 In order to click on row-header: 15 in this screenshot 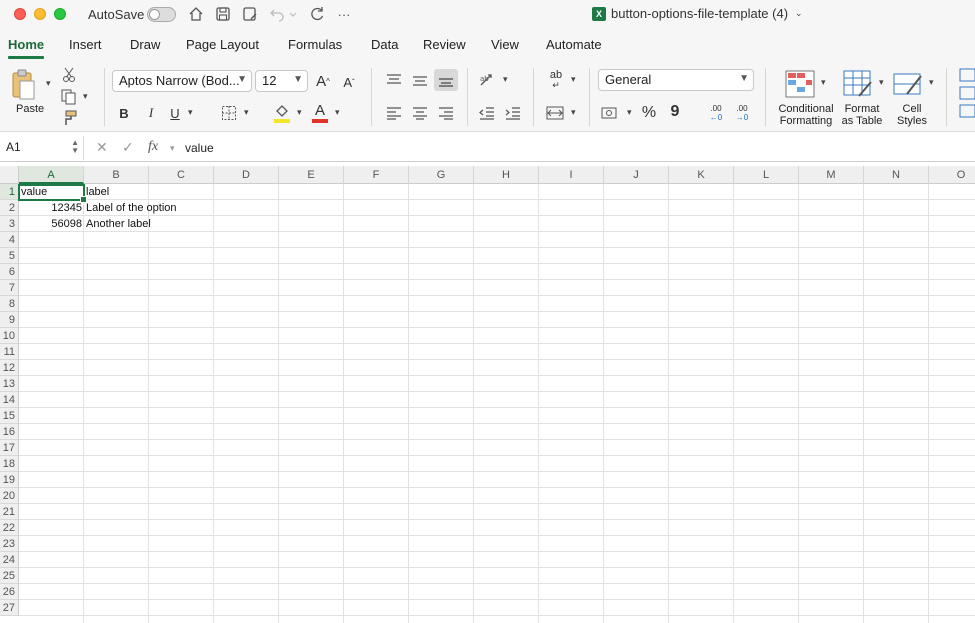, I will do `click(9, 416)`.